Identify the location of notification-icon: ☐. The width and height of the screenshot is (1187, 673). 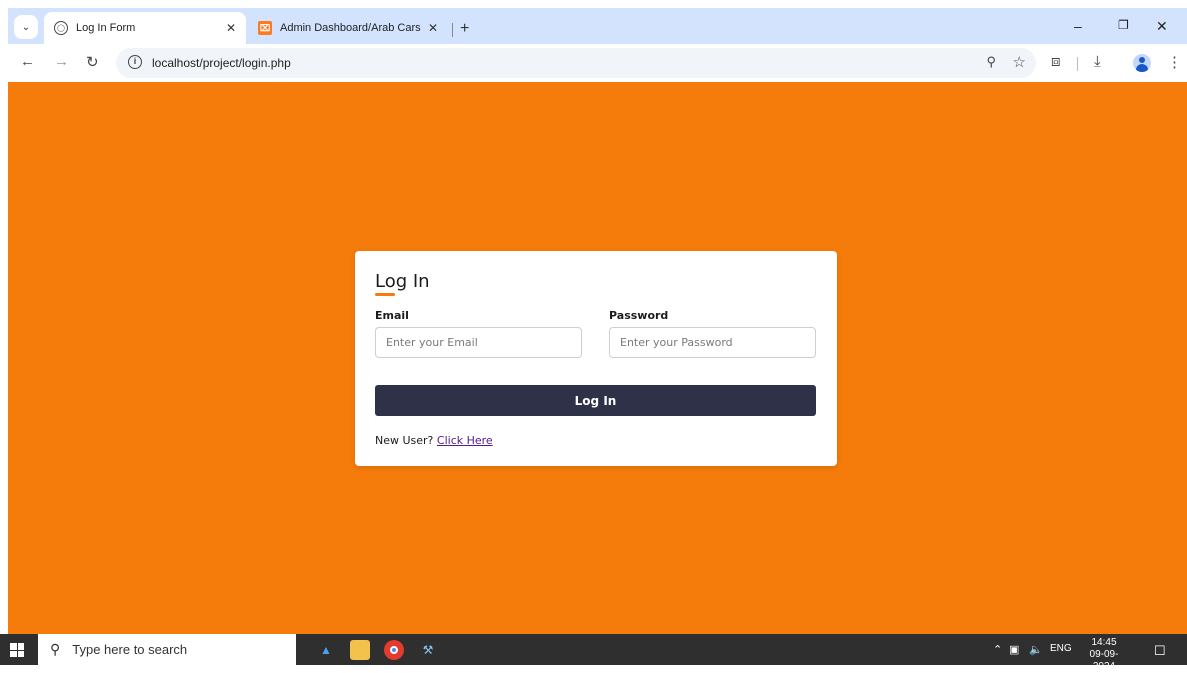
(1160, 651).